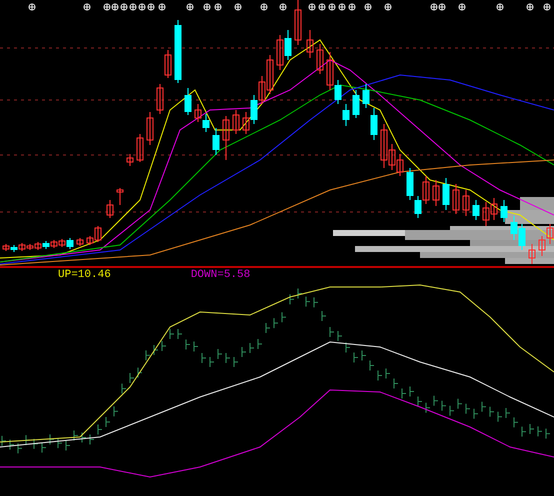 The width and height of the screenshot is (554, 496). I want to click on indicator-label: DOWN=5.58, so click(220, 275).